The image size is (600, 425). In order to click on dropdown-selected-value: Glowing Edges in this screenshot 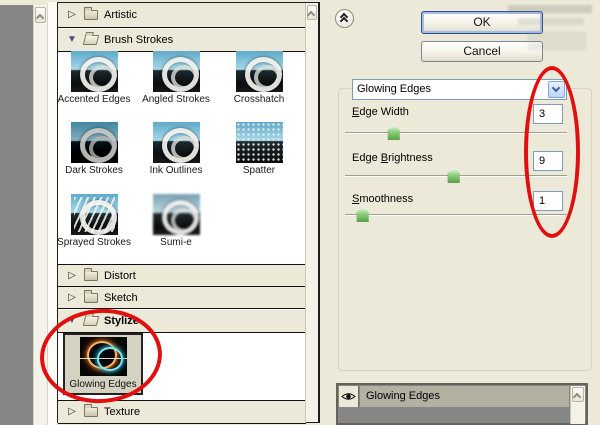, I will do `click(394, 89)`.